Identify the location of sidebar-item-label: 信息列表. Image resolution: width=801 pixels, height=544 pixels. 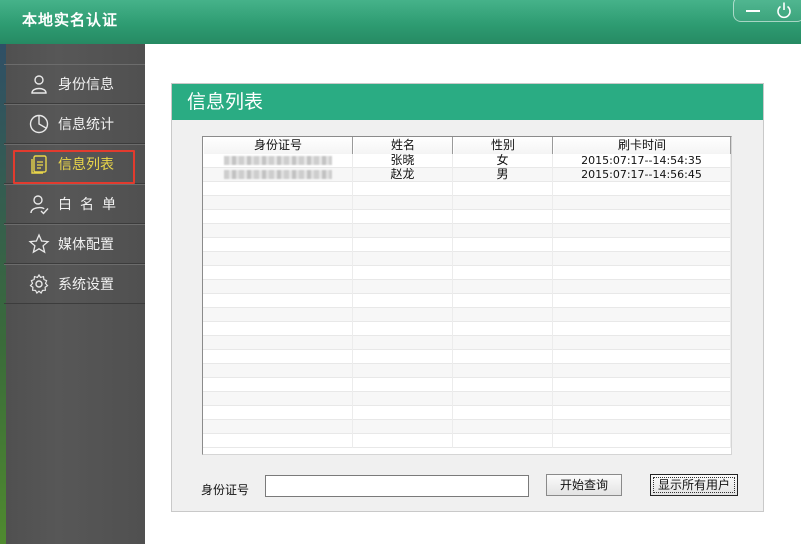
(86, 165).